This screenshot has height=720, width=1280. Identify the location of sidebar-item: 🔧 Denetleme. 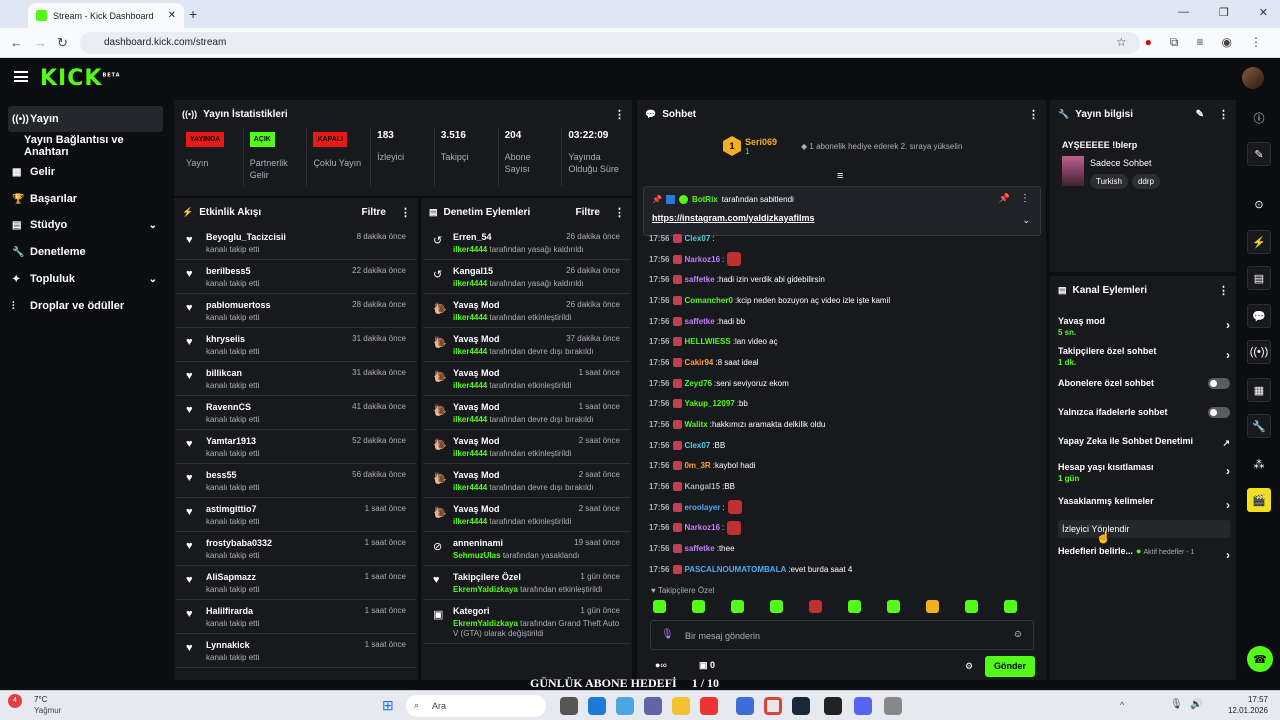
(85, 252).